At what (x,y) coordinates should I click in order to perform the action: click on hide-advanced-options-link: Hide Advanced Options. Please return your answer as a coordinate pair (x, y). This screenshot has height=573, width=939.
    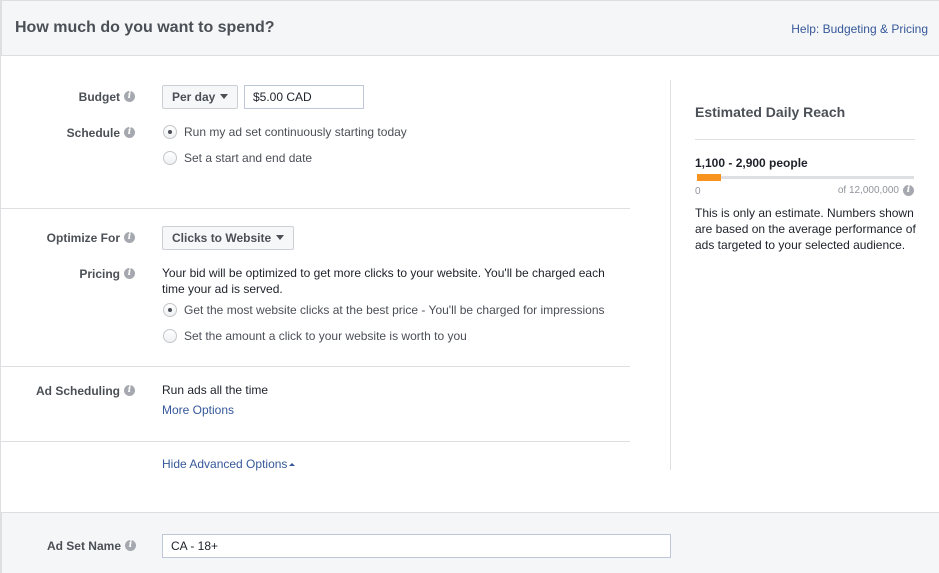
    Looking at the image, I should click on (229, 464).